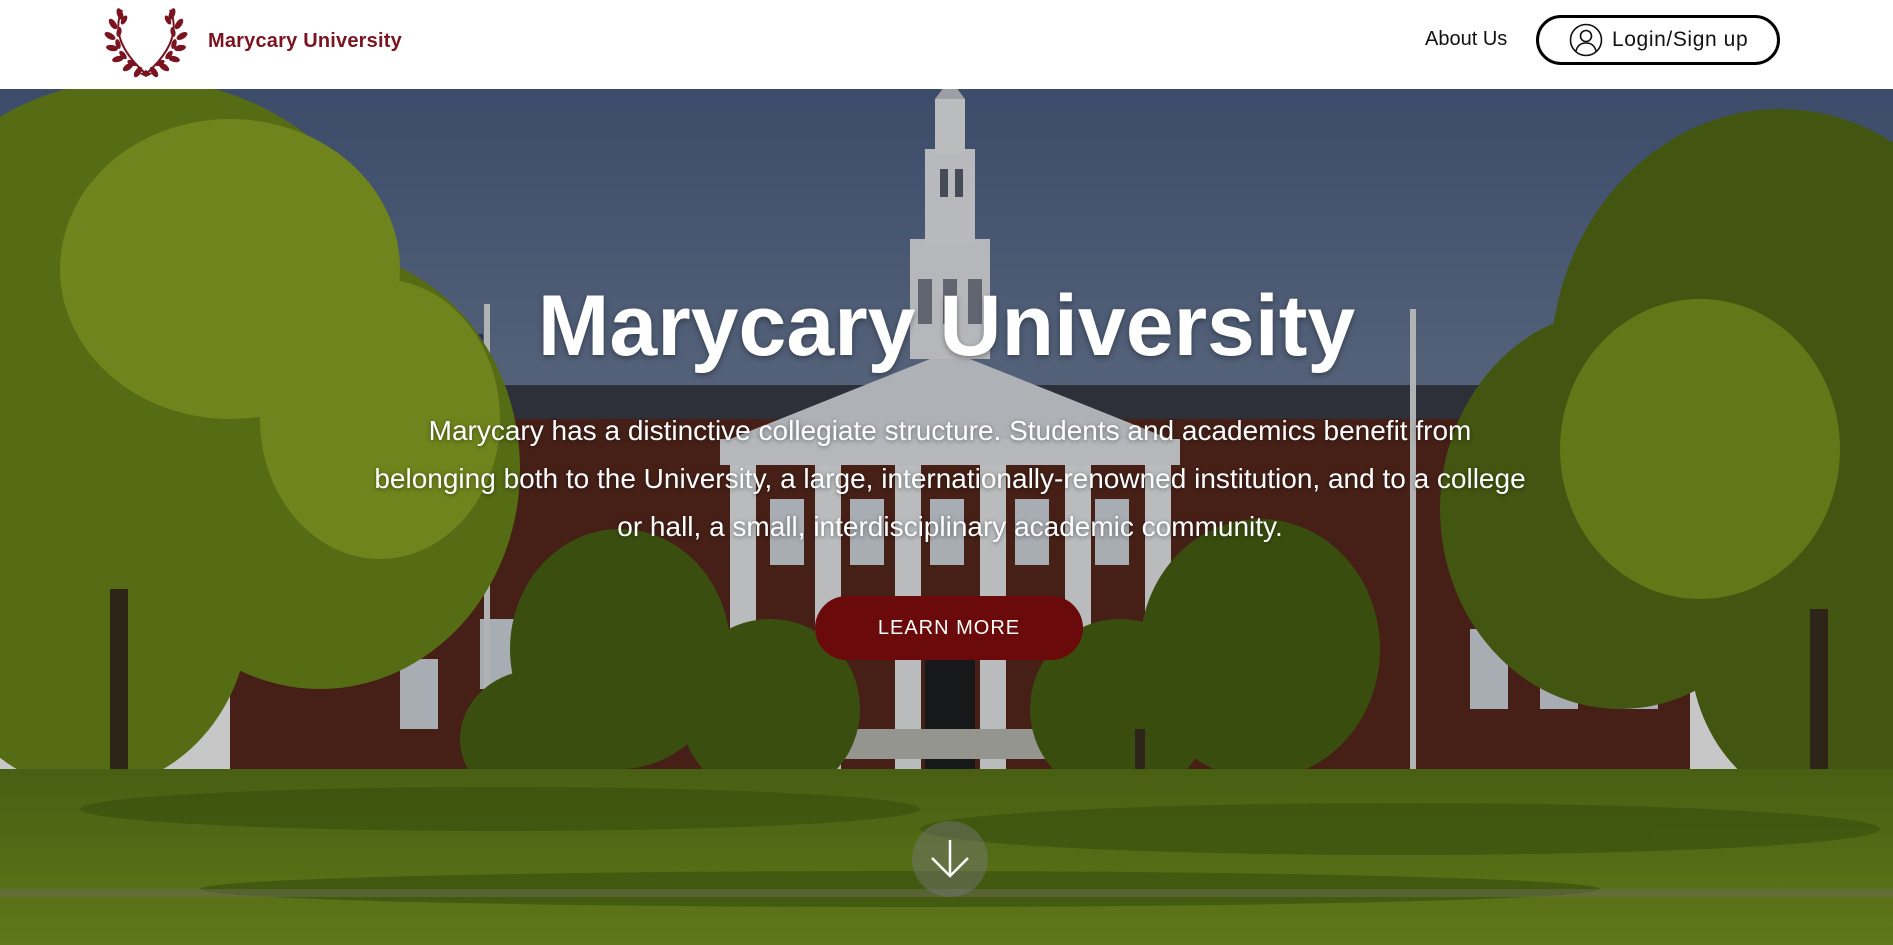 This screenshot has width=1893, height=945. Describe the element at coordinates (949, 628) in the screenshot. I see `learn-more-button: LEARN MORE` at that location.